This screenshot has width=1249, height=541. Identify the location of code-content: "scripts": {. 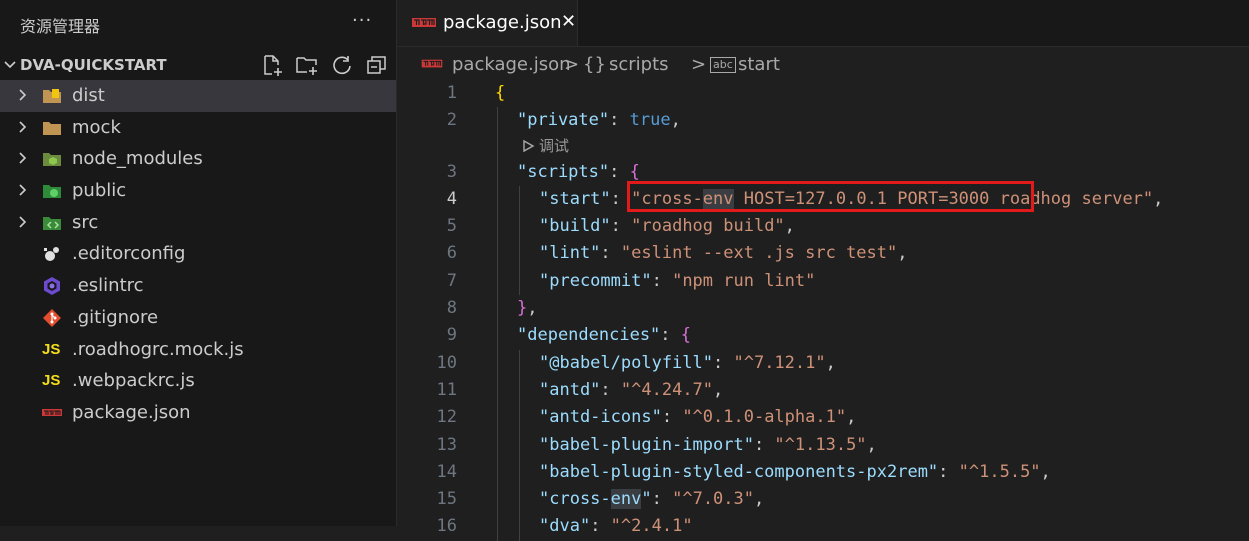
(578, 172).